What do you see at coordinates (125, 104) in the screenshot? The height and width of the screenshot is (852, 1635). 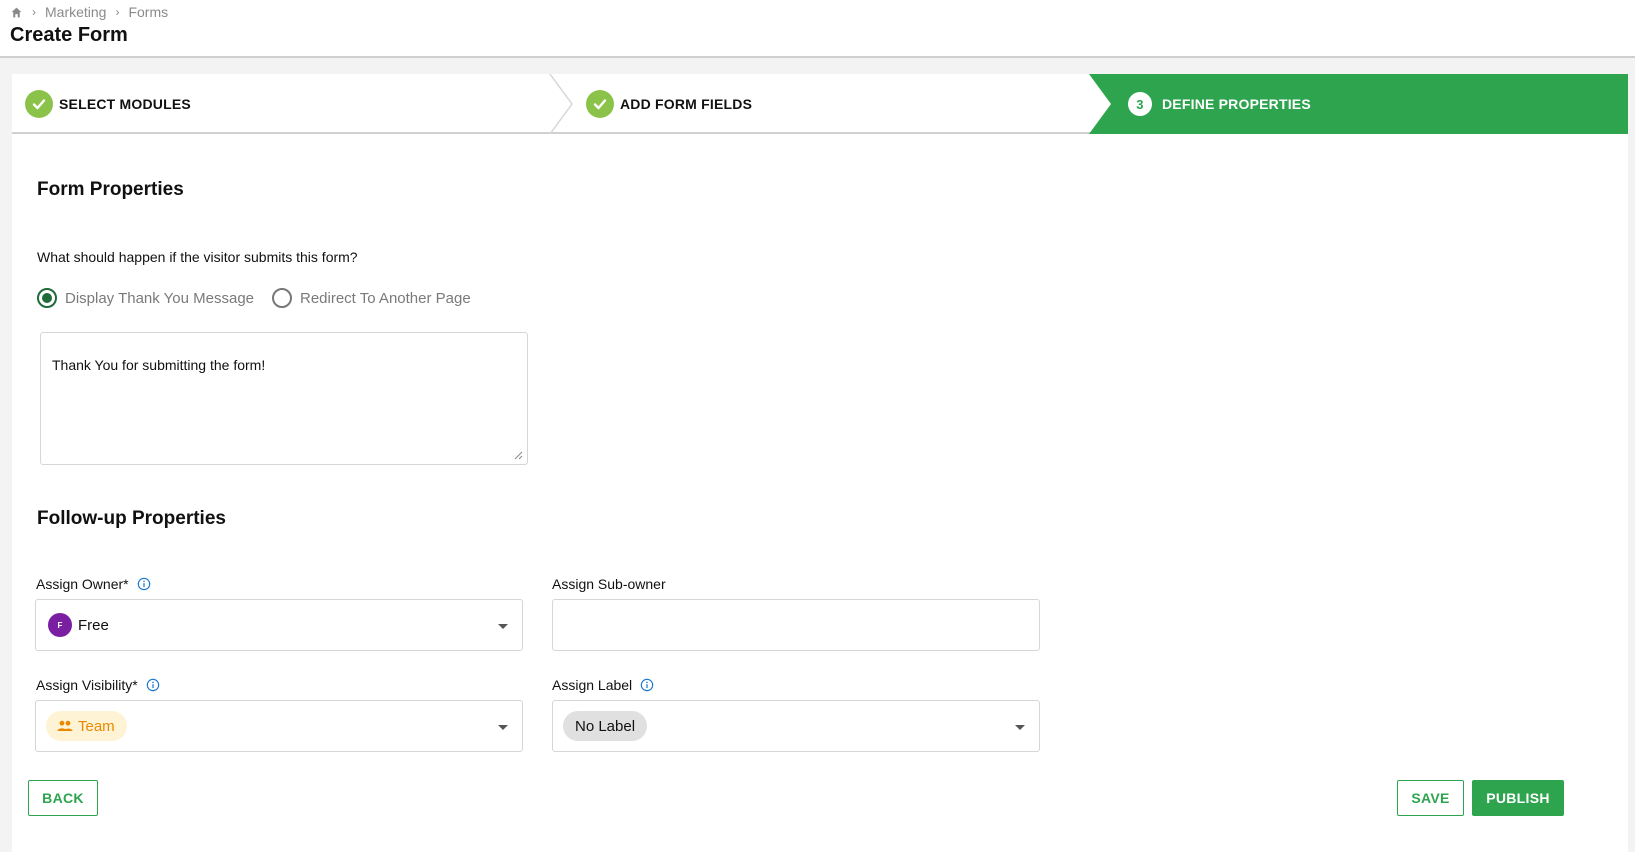 I see `step-label: SELECT MODULES` at bounding box center [125, 104].